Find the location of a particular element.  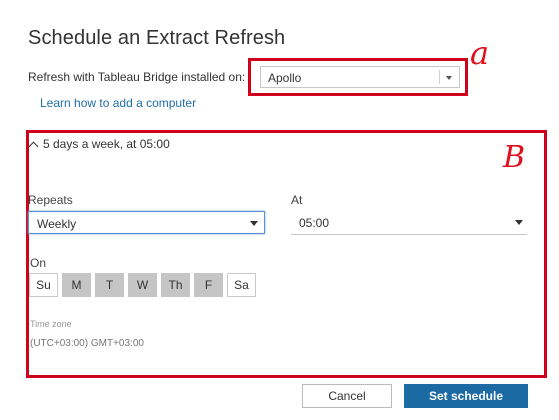

at-time-select: 05:00 is located at coordinates (409, 223).